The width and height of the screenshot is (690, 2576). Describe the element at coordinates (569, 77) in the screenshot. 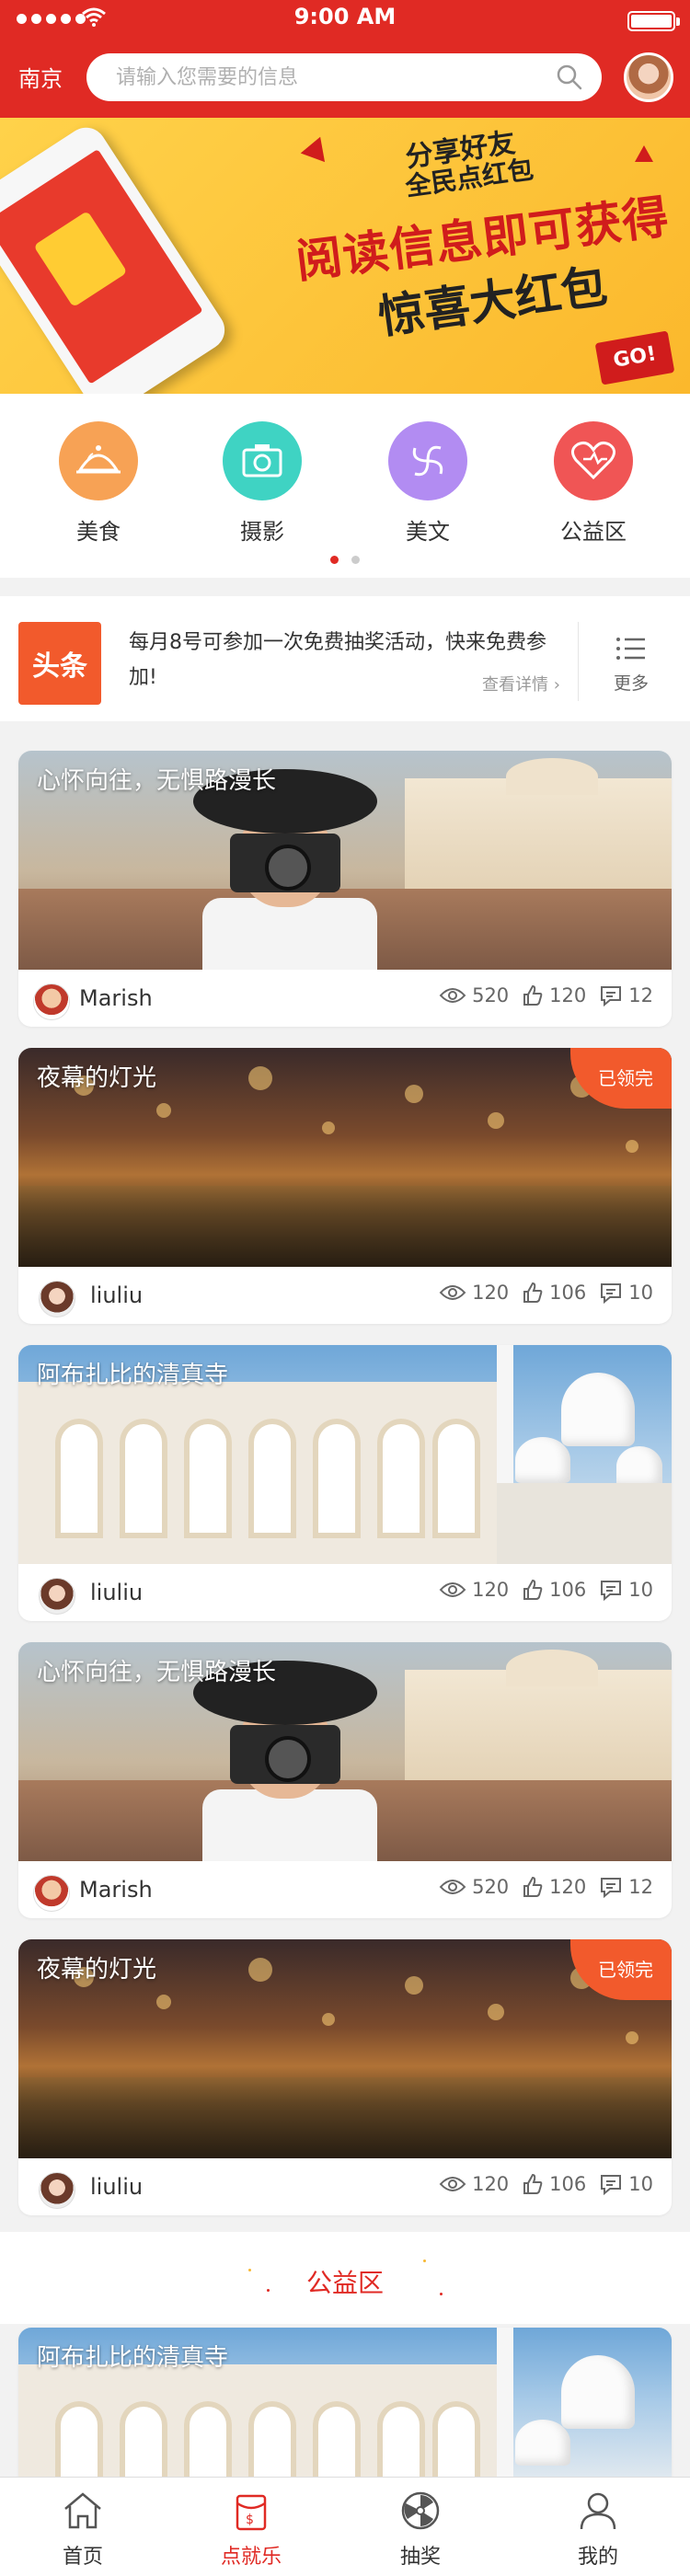

I see `search-icon` at that location.